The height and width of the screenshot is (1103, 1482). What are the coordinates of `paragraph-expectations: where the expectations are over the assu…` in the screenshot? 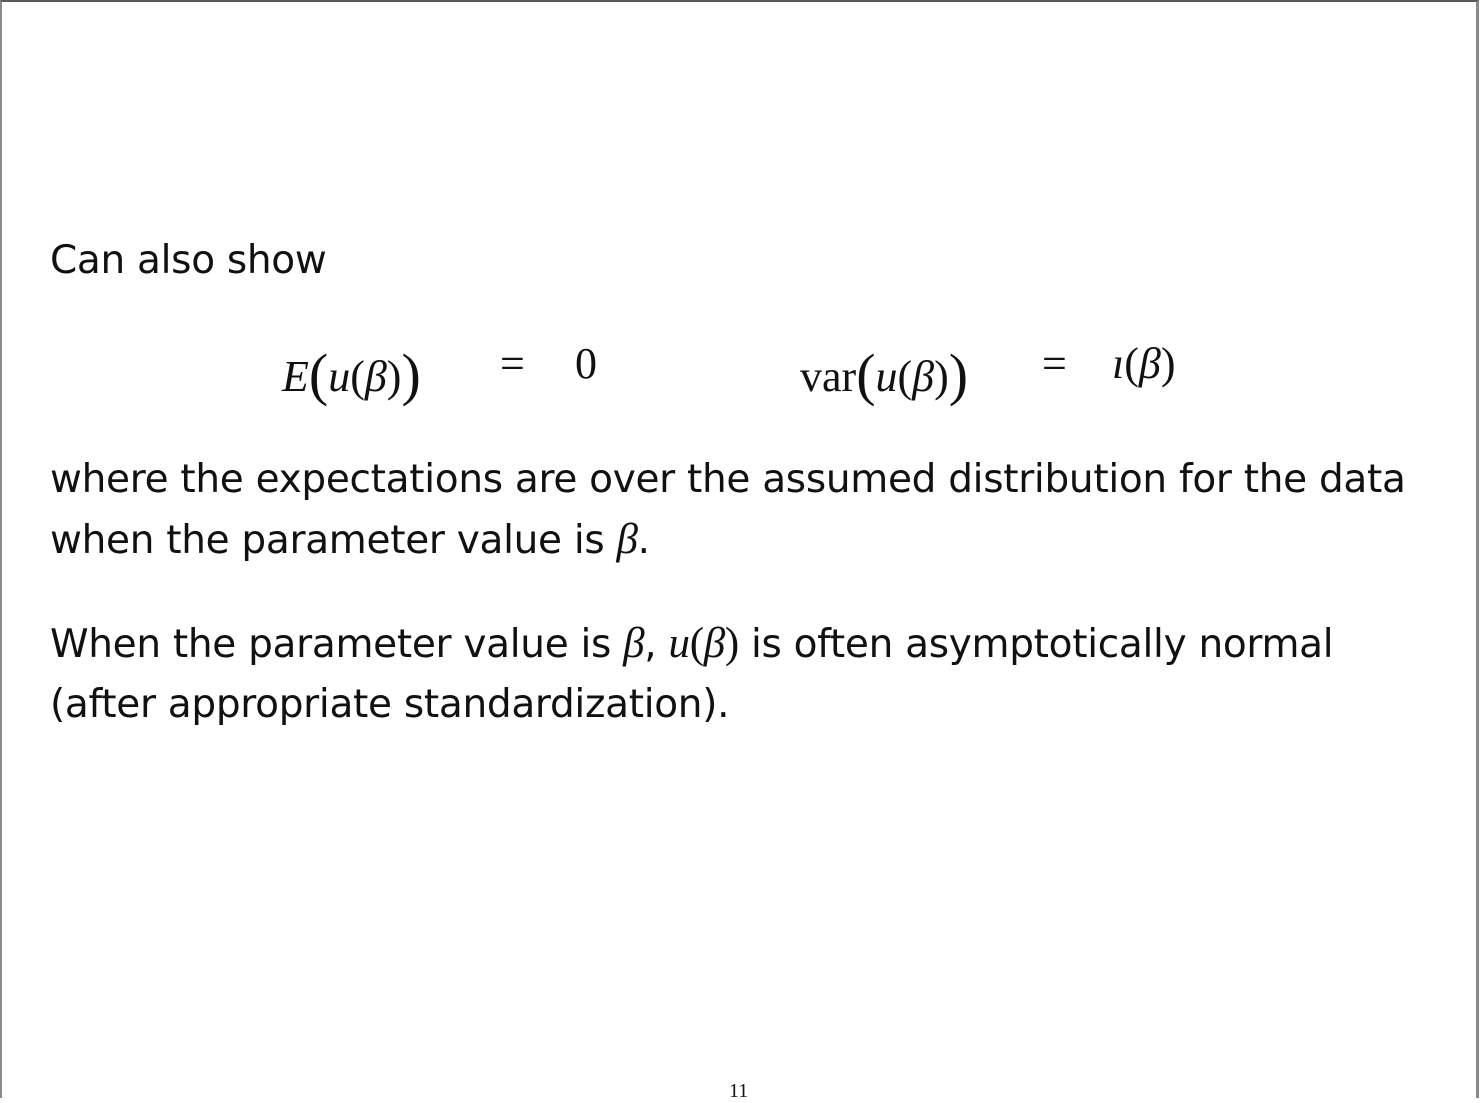 It's located at (750, 510).